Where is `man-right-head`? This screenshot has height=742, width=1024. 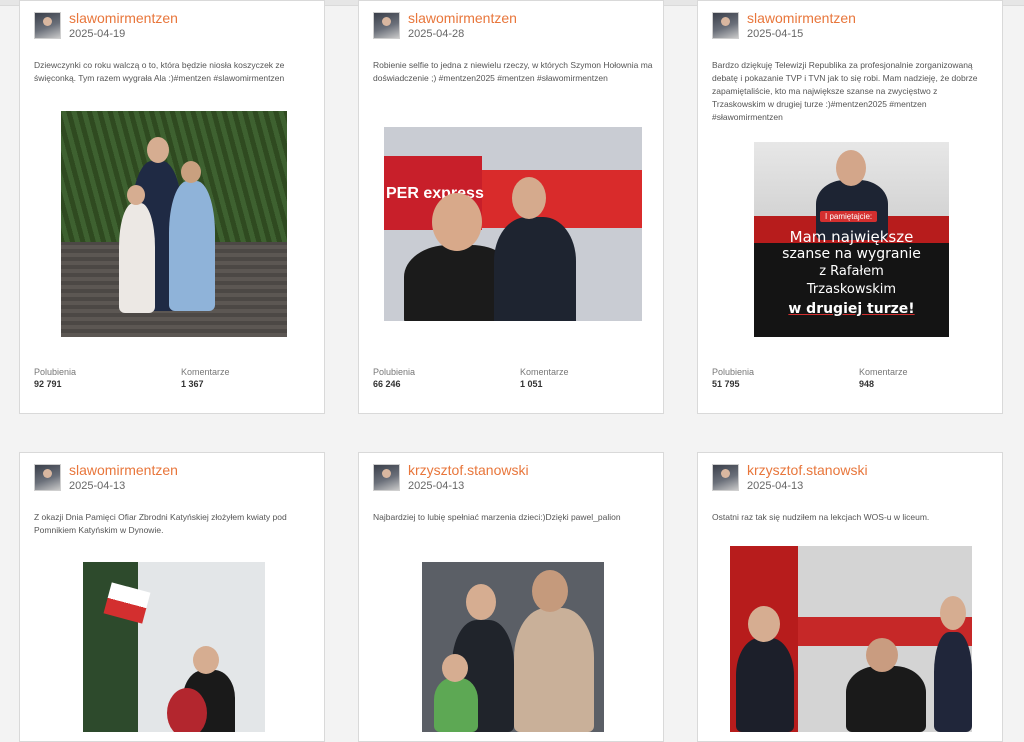 man-right-head is located at coordinates (953, 613).